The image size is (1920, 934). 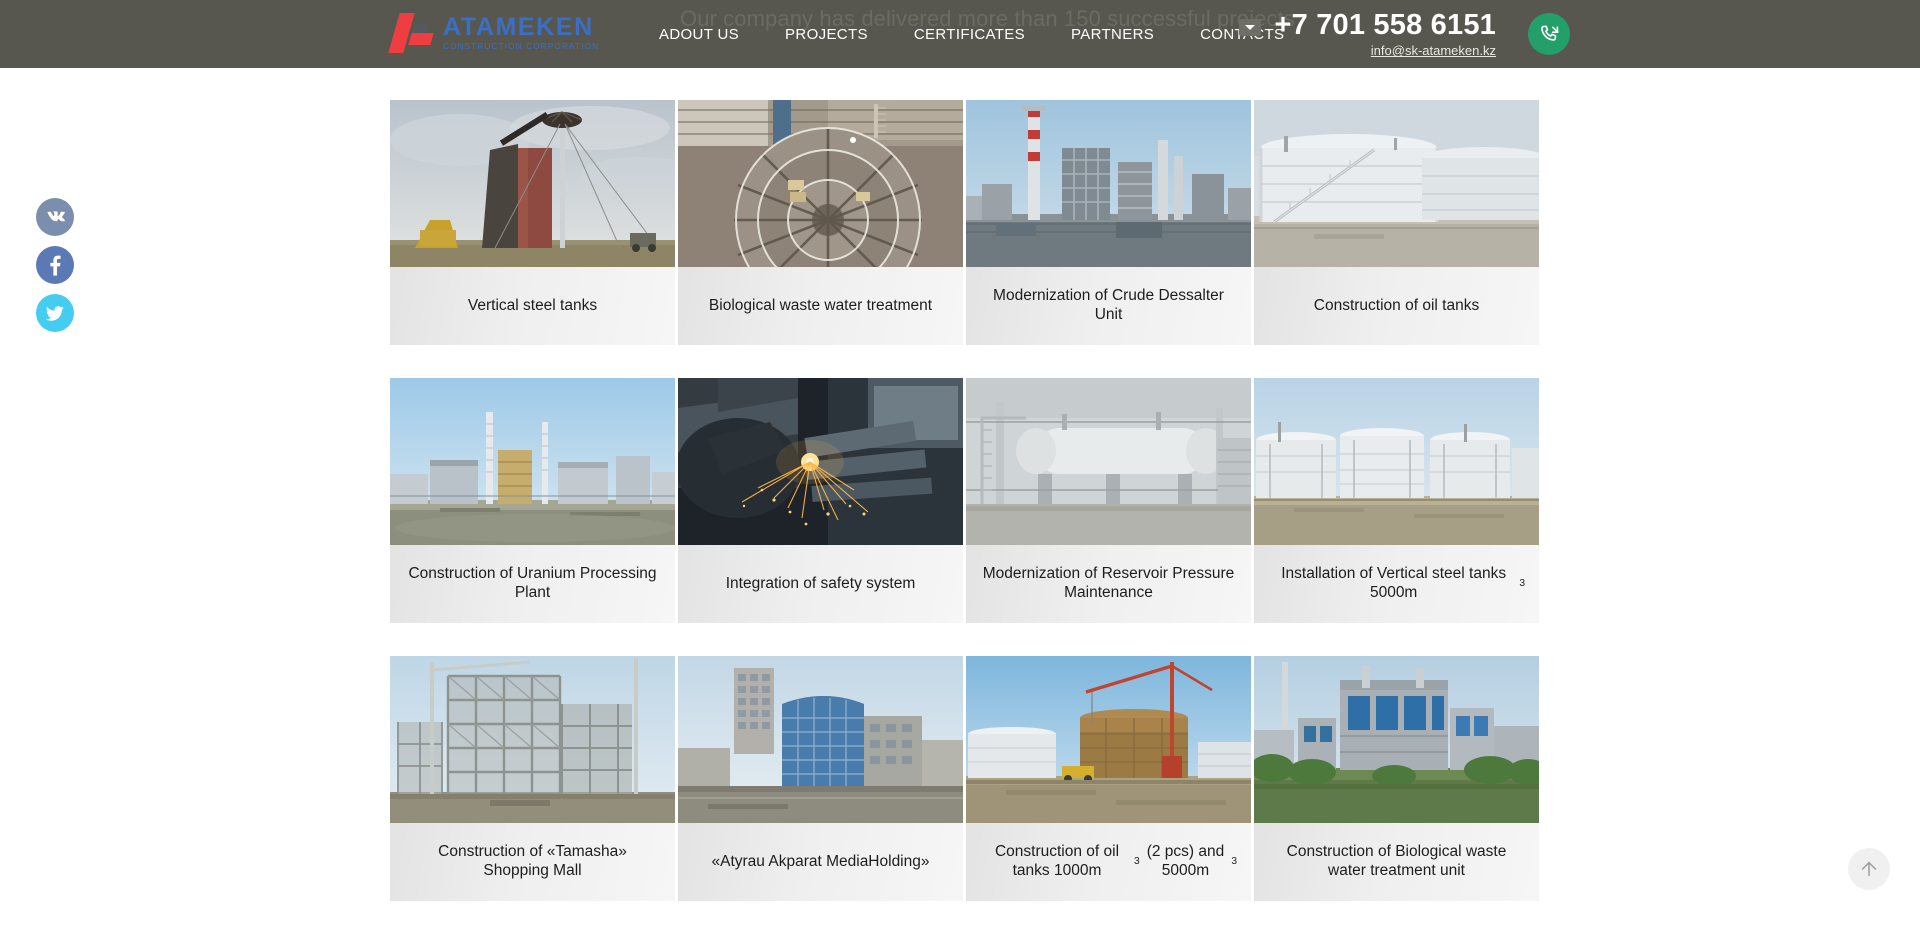 I want to click on project-image-welding-sparks, so click(x=820, y=461).